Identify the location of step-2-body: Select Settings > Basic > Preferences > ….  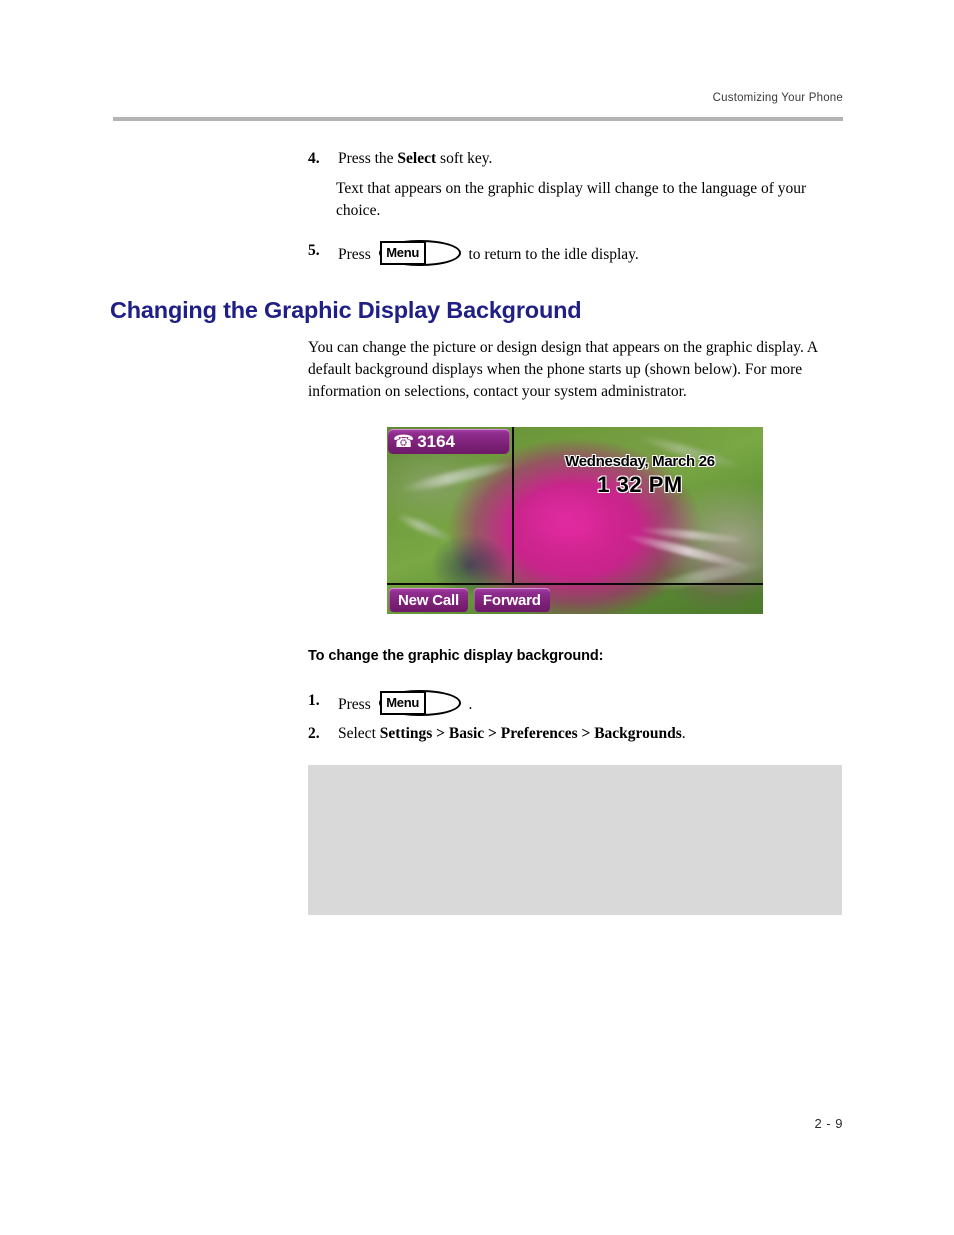
(512, 734).